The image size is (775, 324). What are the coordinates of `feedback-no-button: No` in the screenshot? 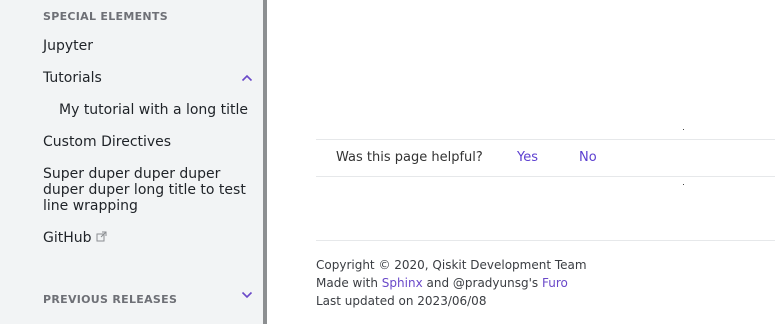 It's located at (588, 157).